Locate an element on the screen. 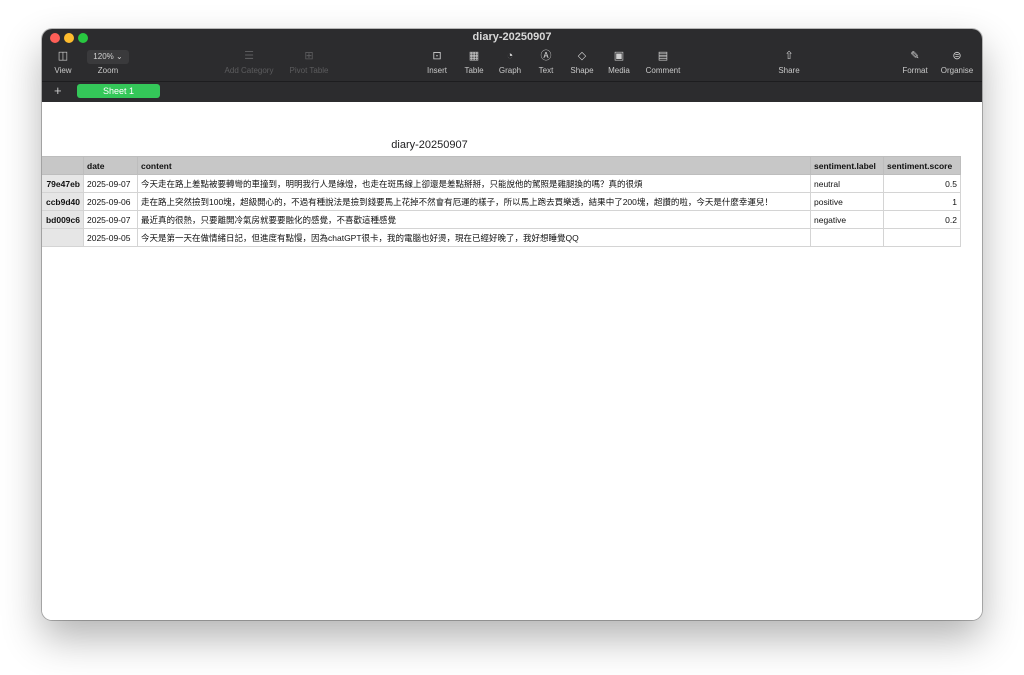 This screenshot has height=675, width=1024. insert-icon: ⊡ is located at coordinates (437, 56).